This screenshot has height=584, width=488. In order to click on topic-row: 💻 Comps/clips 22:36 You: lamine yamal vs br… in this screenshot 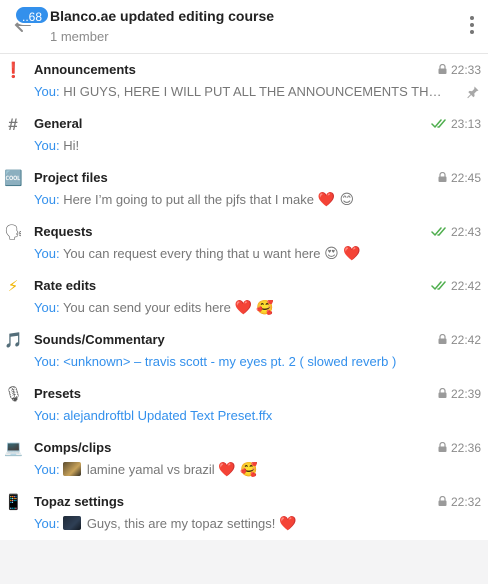, I will do `click(244, 459)`.